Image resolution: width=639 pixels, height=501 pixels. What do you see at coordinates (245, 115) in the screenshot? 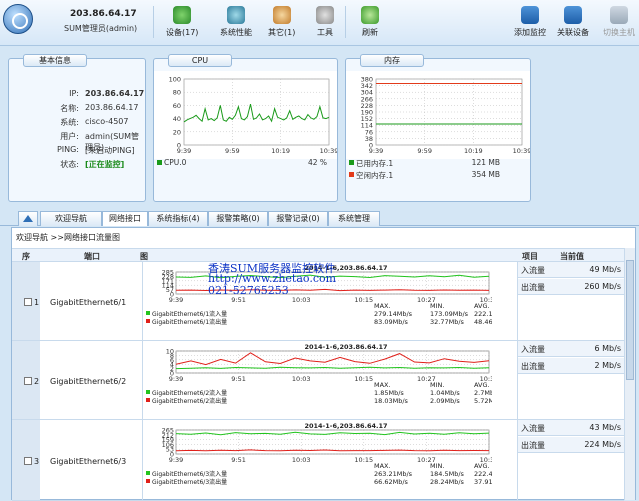
I see `cpu-chart: 1008060402009:39 9:59 10:19 10:39` at bounding box center [245, 115].